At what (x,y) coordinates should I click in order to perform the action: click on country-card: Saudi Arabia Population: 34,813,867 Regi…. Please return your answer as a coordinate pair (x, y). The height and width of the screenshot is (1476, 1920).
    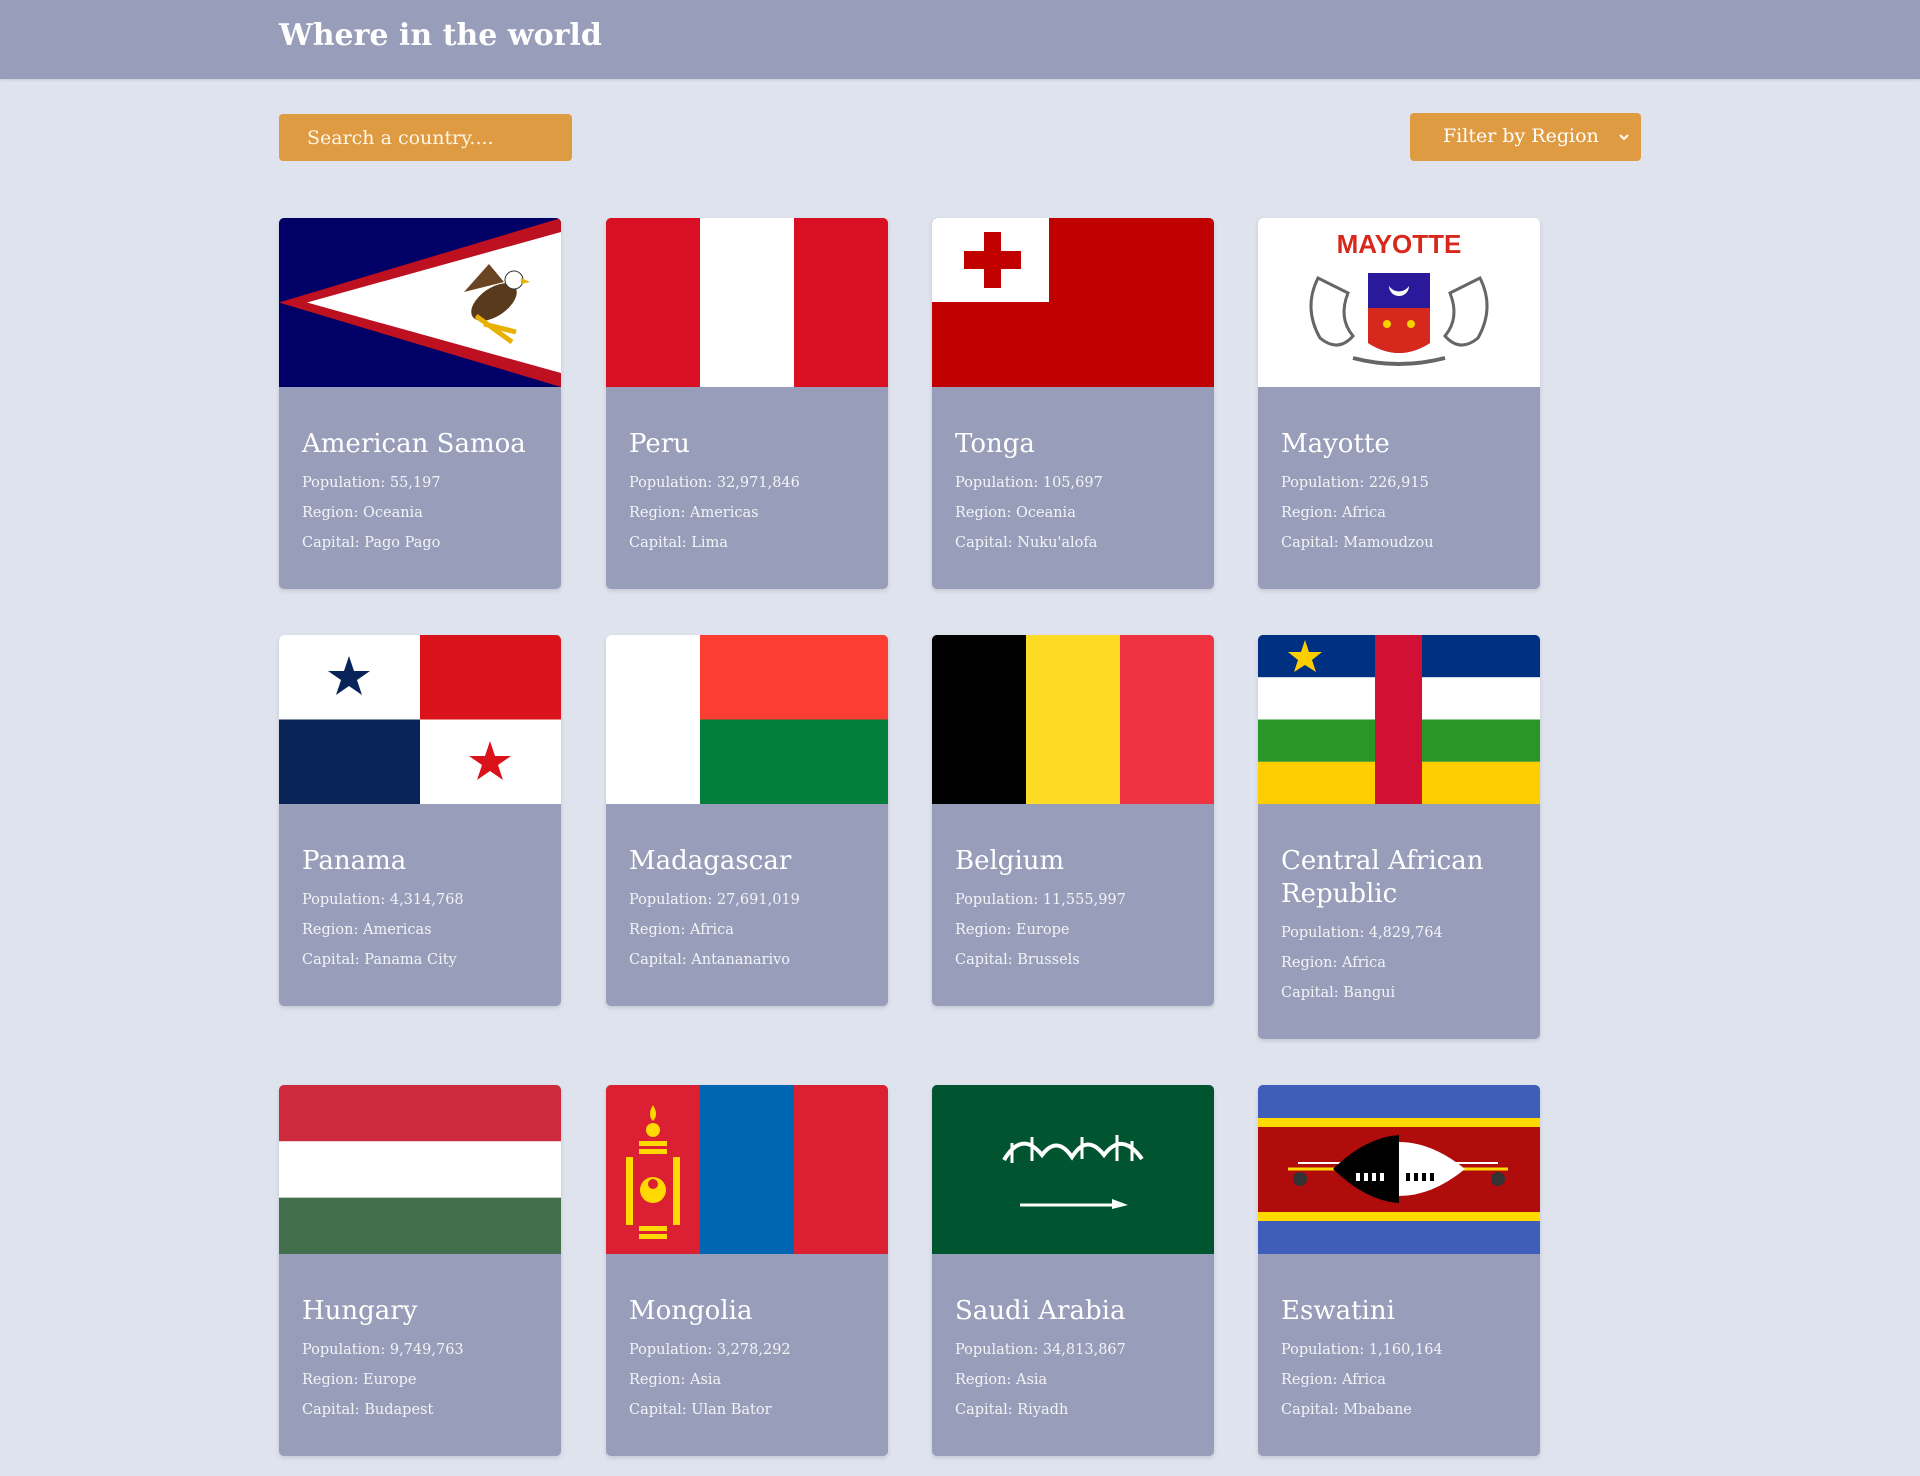
    Looking at the image, I should click on (1073, 1270).